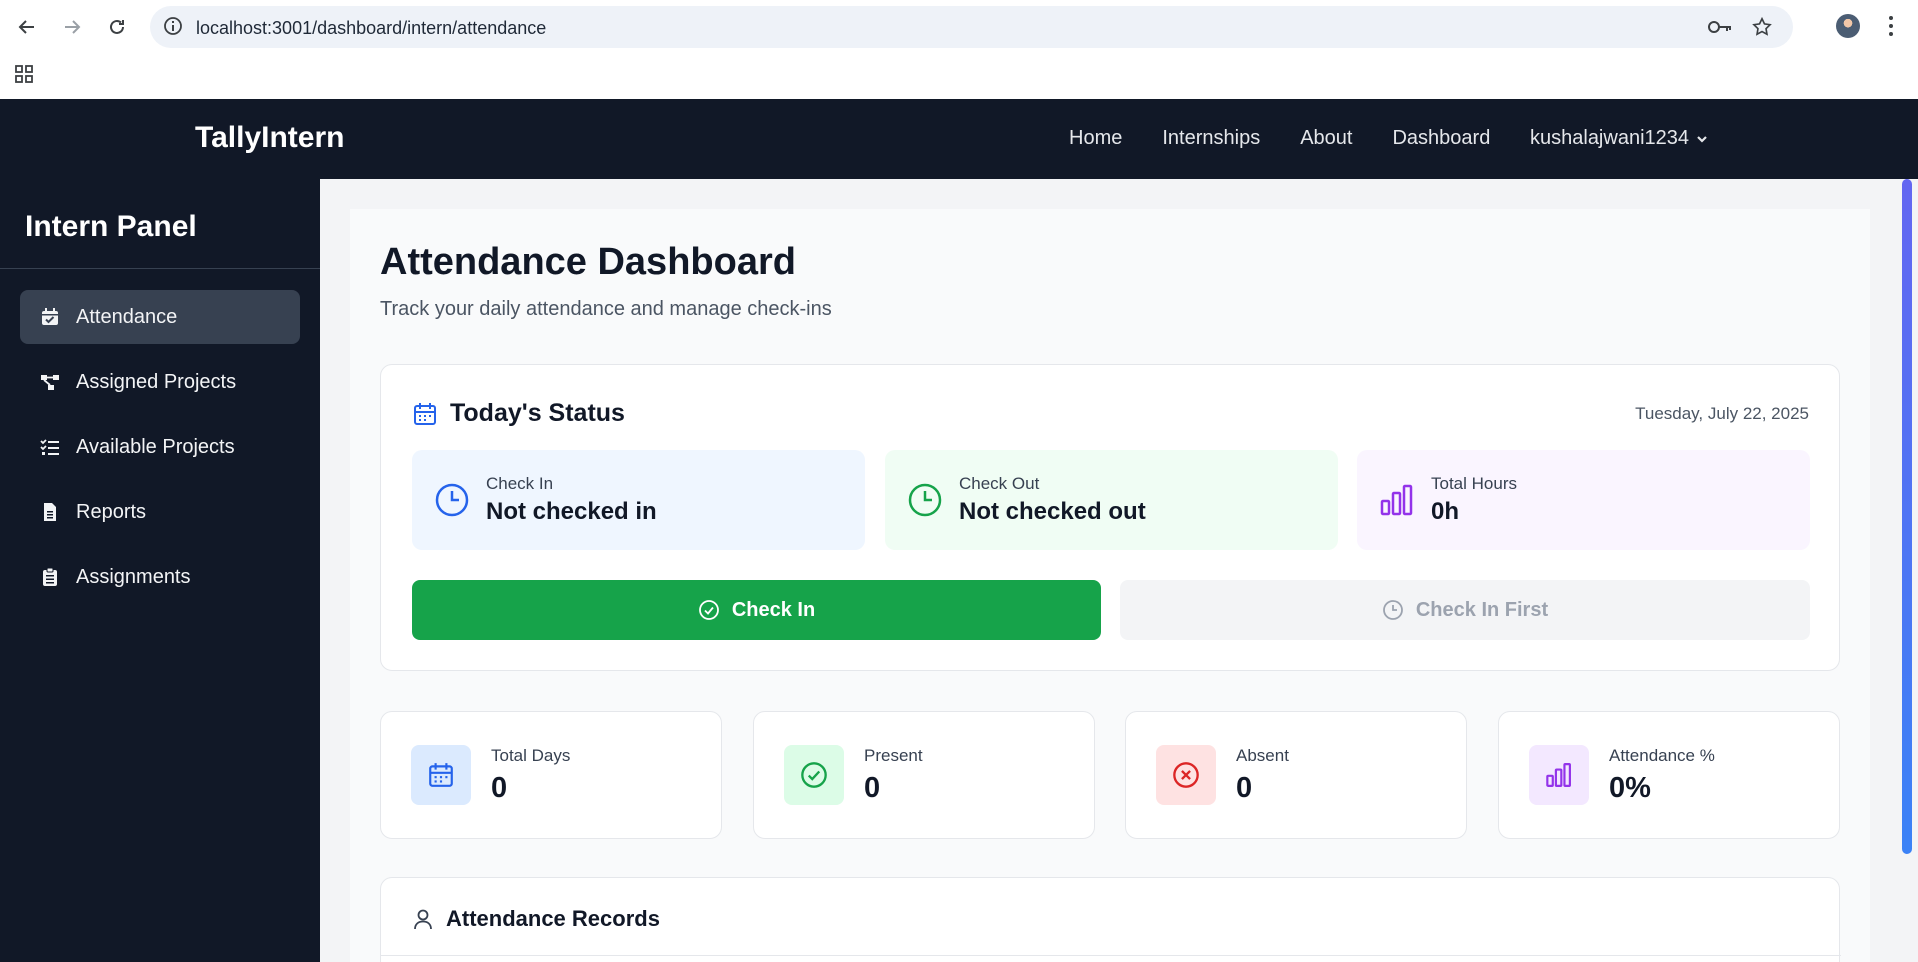 Image resolution: width=1918 pixels, height=962 pixels. What do you see at coordinates (1907, 516) in the screenshot?
I see `page-scrollbar` at bounding box center [1907, 516].